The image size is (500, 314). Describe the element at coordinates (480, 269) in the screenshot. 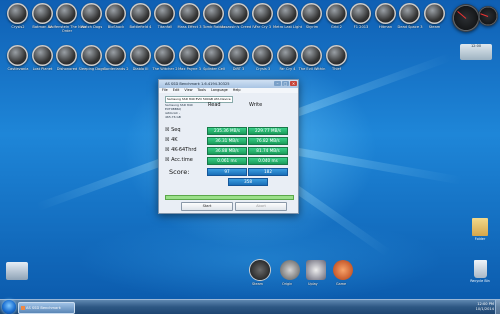

I see `recycle-bin-icon` at that location.